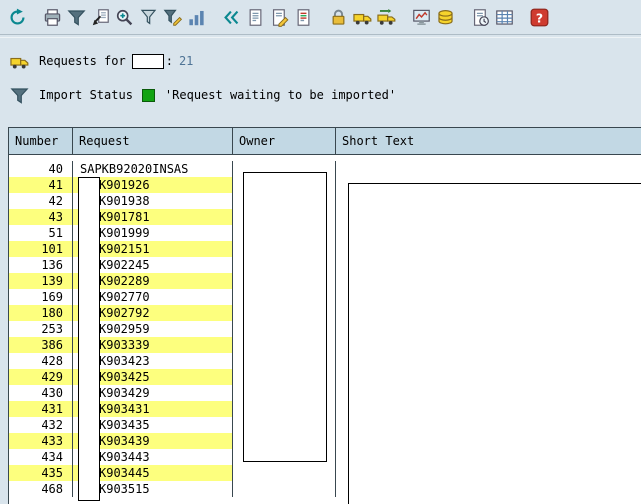 This screenshot has width=641, height=504. I want to click on cell-number: 139, so click(41, 281).